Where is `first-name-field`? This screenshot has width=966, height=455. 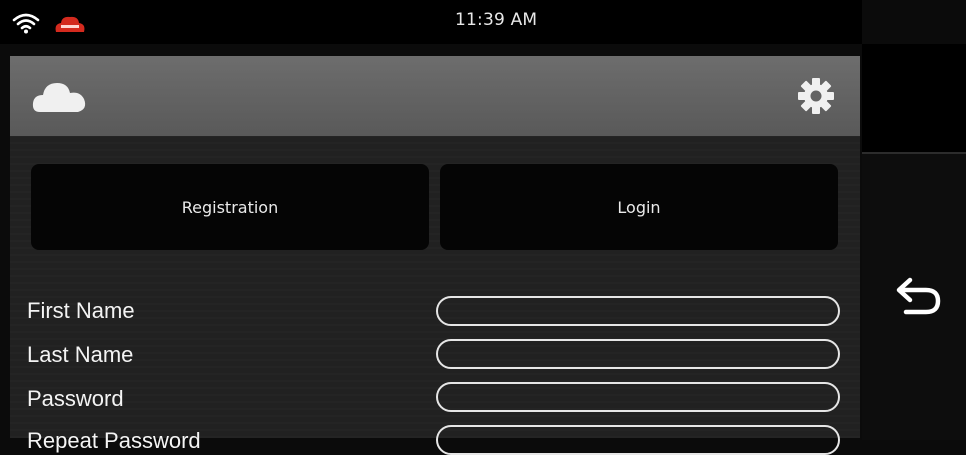 first-name-field is located at coordinates (638, 311).